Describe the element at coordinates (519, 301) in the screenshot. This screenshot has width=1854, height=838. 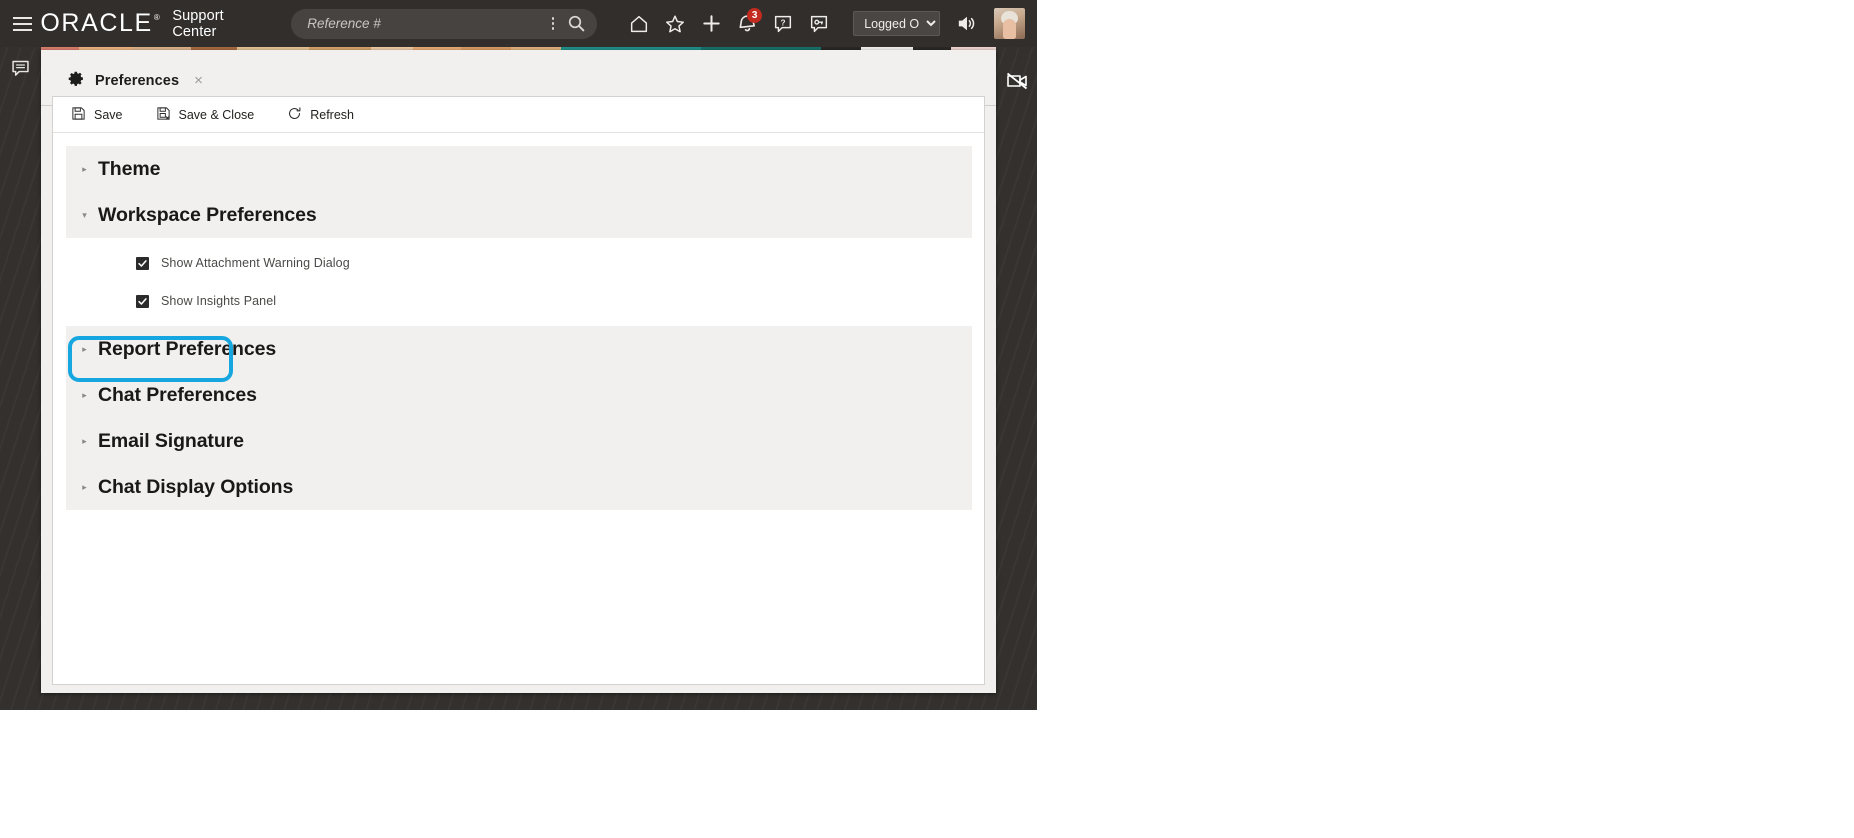
I see `option-row-show-insights-panel: Show Insights Panel` at that location.